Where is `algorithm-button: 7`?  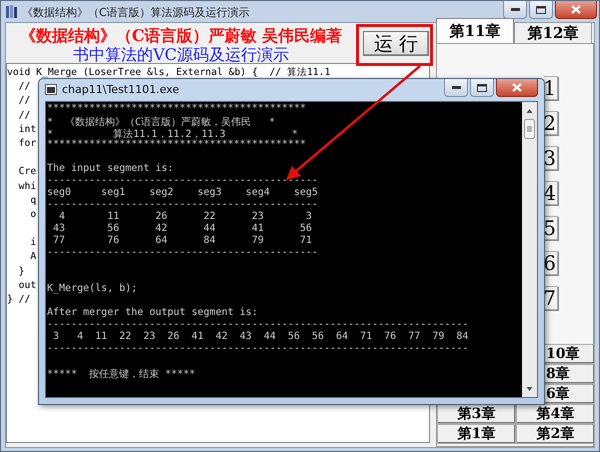
algorithm-button: 7 is located at coordinates (551, 298).